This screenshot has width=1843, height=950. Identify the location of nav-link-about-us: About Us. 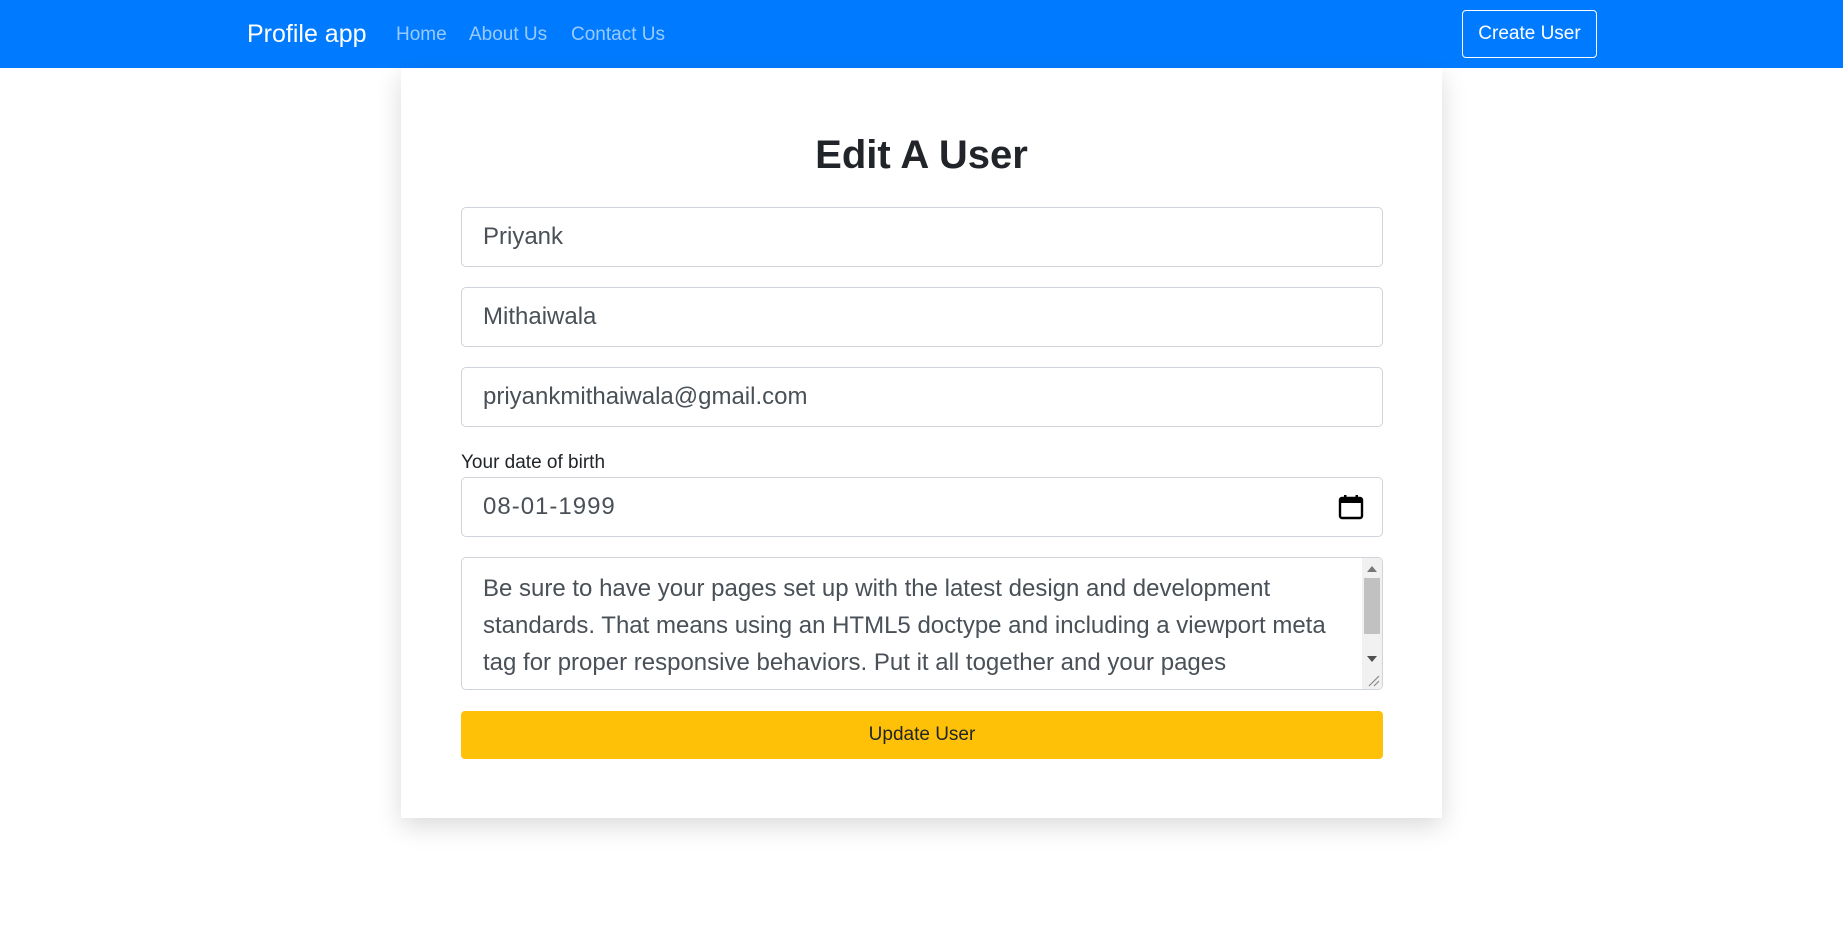
(508, 35).